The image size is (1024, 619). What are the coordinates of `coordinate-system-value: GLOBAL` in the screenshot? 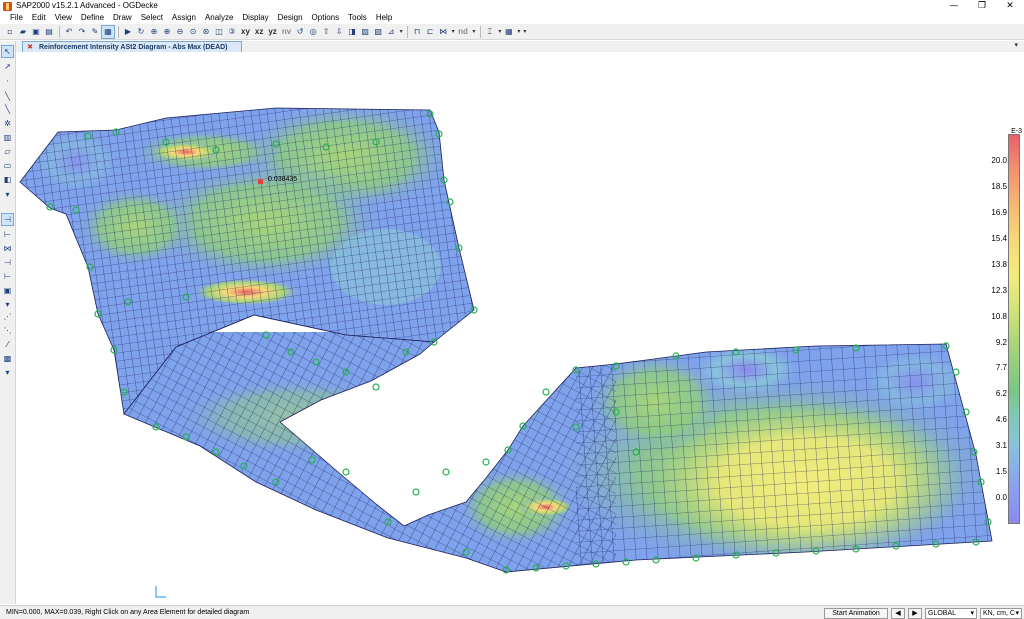 It's located at (942, 613).